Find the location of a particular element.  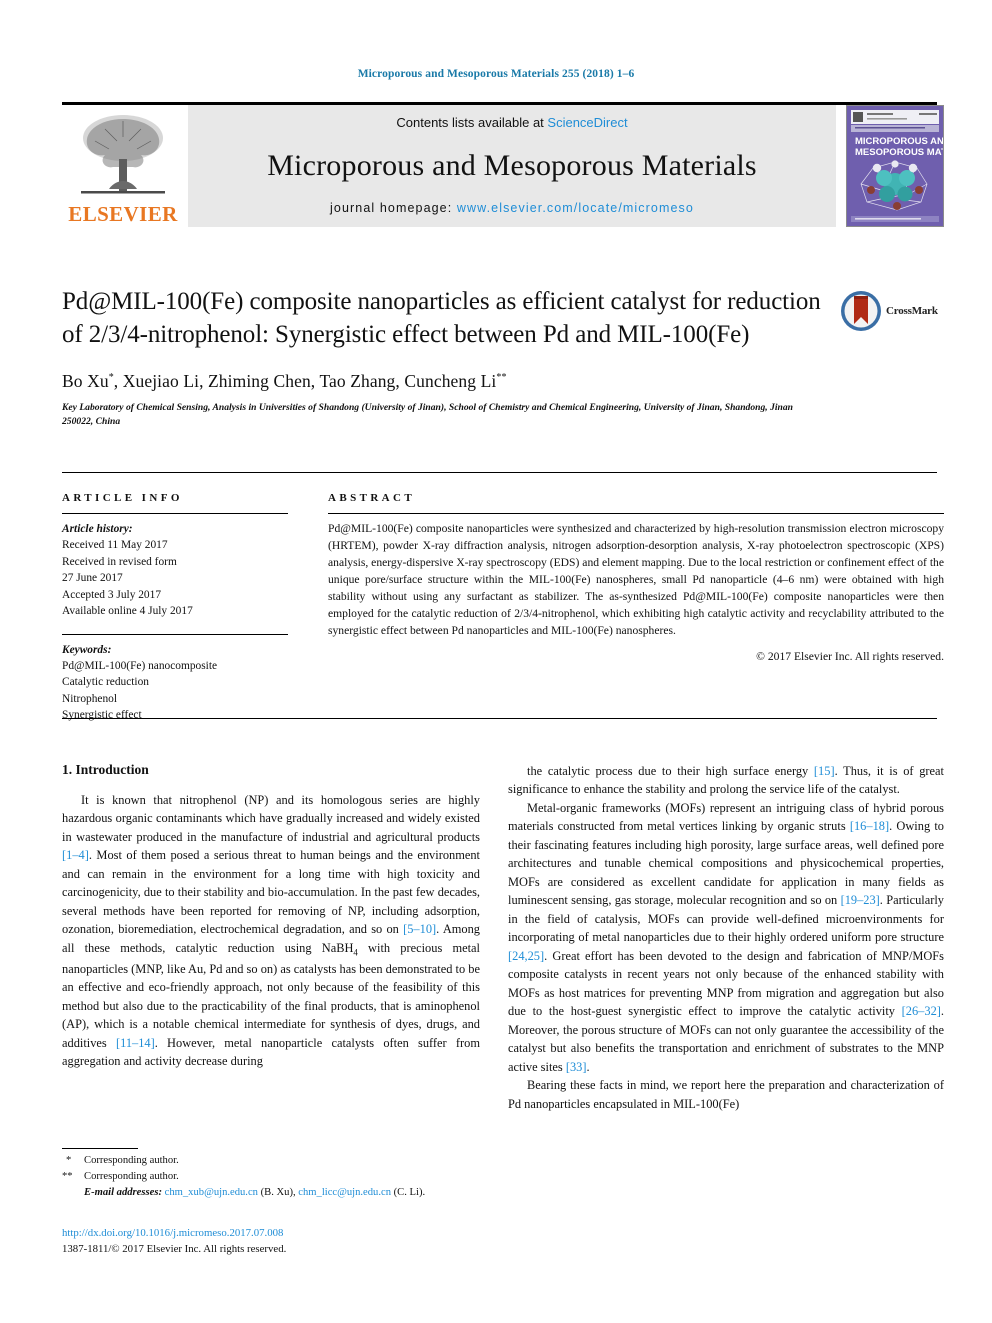

journal-cover-thumbnail: MICROPOROUS AND MESOPOROUS MATERIALS is located at coordinates (895, 166).